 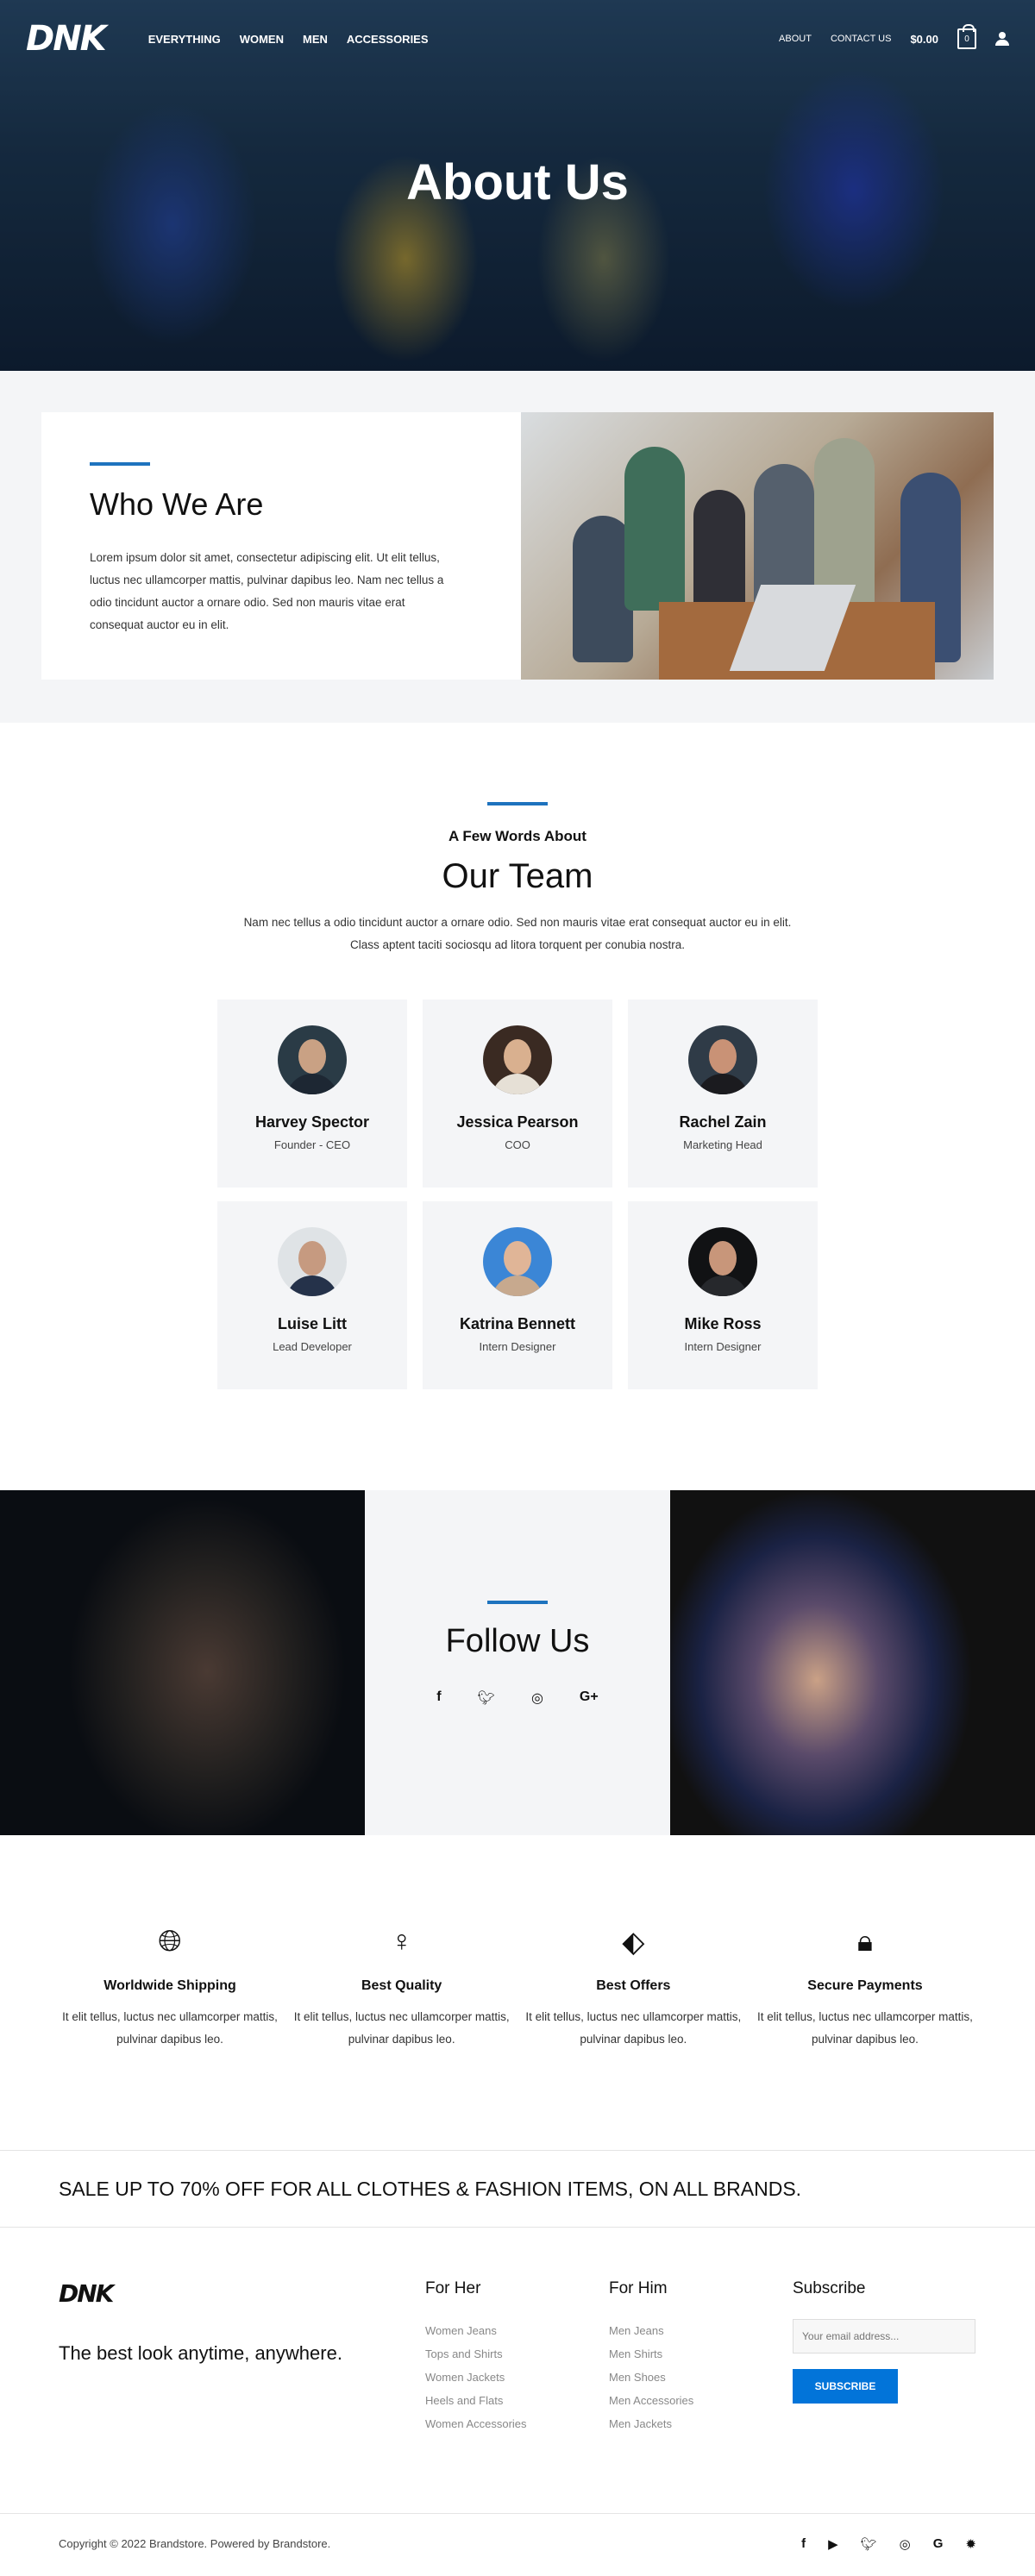 I want to click on team-member-card: Rachel Zain Marketing Head, so click(x=723, y=1094).